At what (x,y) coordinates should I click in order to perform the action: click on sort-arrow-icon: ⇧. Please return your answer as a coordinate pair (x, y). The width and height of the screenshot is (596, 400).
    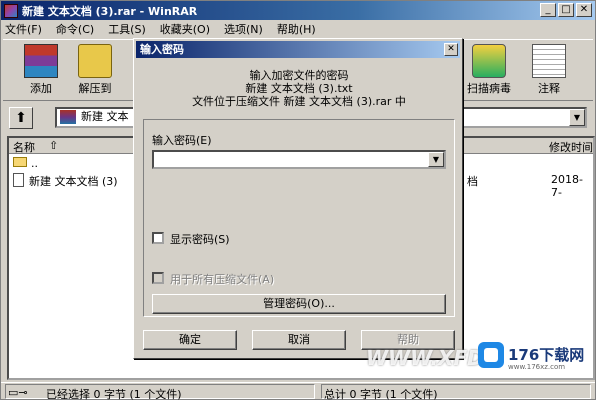
    Looking at the image, I should click on (54, 145).